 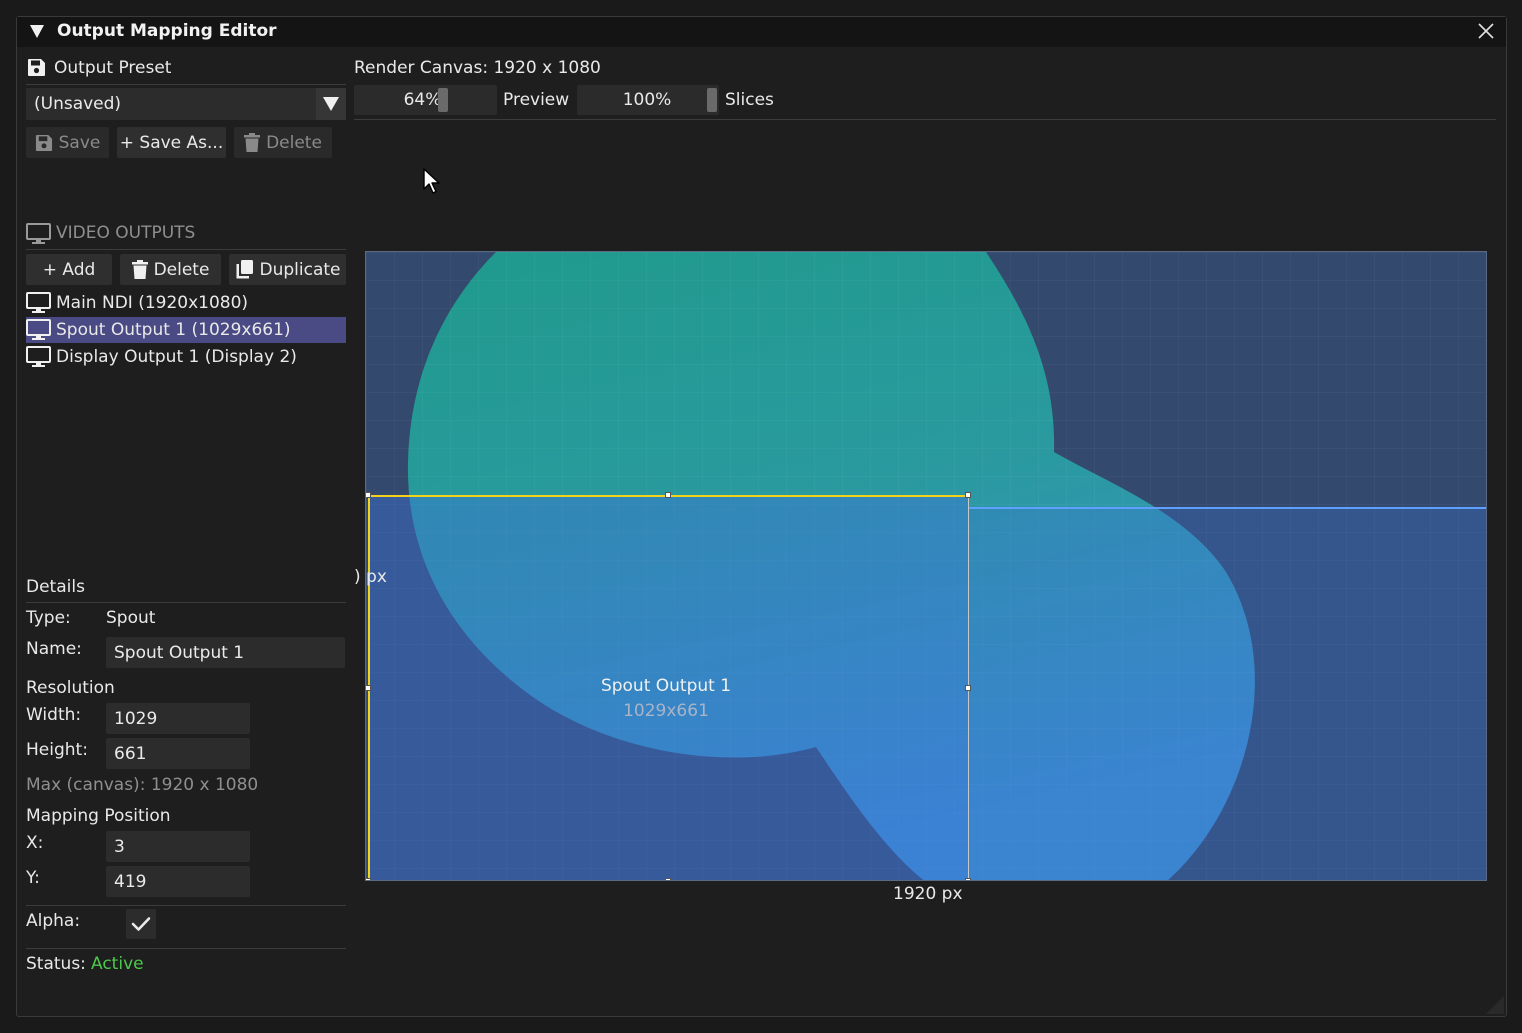 I want to click on preview-scale-slider: 64%, so click(x=425, y=100).